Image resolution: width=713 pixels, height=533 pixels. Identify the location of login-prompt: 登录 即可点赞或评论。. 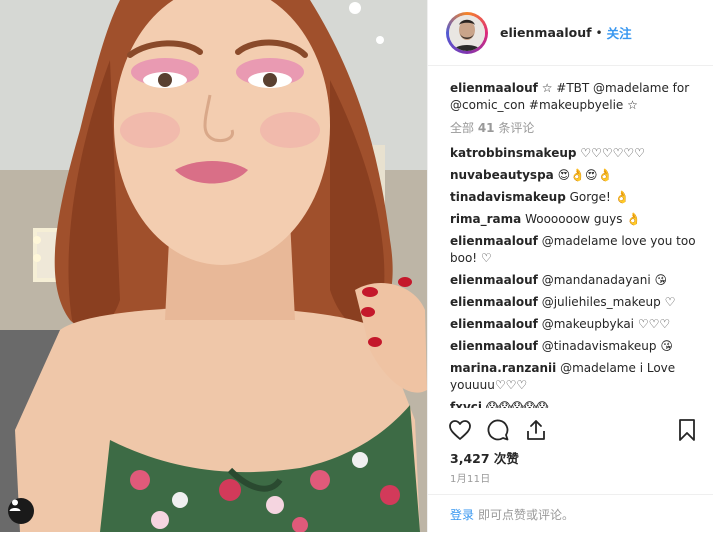
(570, 513).